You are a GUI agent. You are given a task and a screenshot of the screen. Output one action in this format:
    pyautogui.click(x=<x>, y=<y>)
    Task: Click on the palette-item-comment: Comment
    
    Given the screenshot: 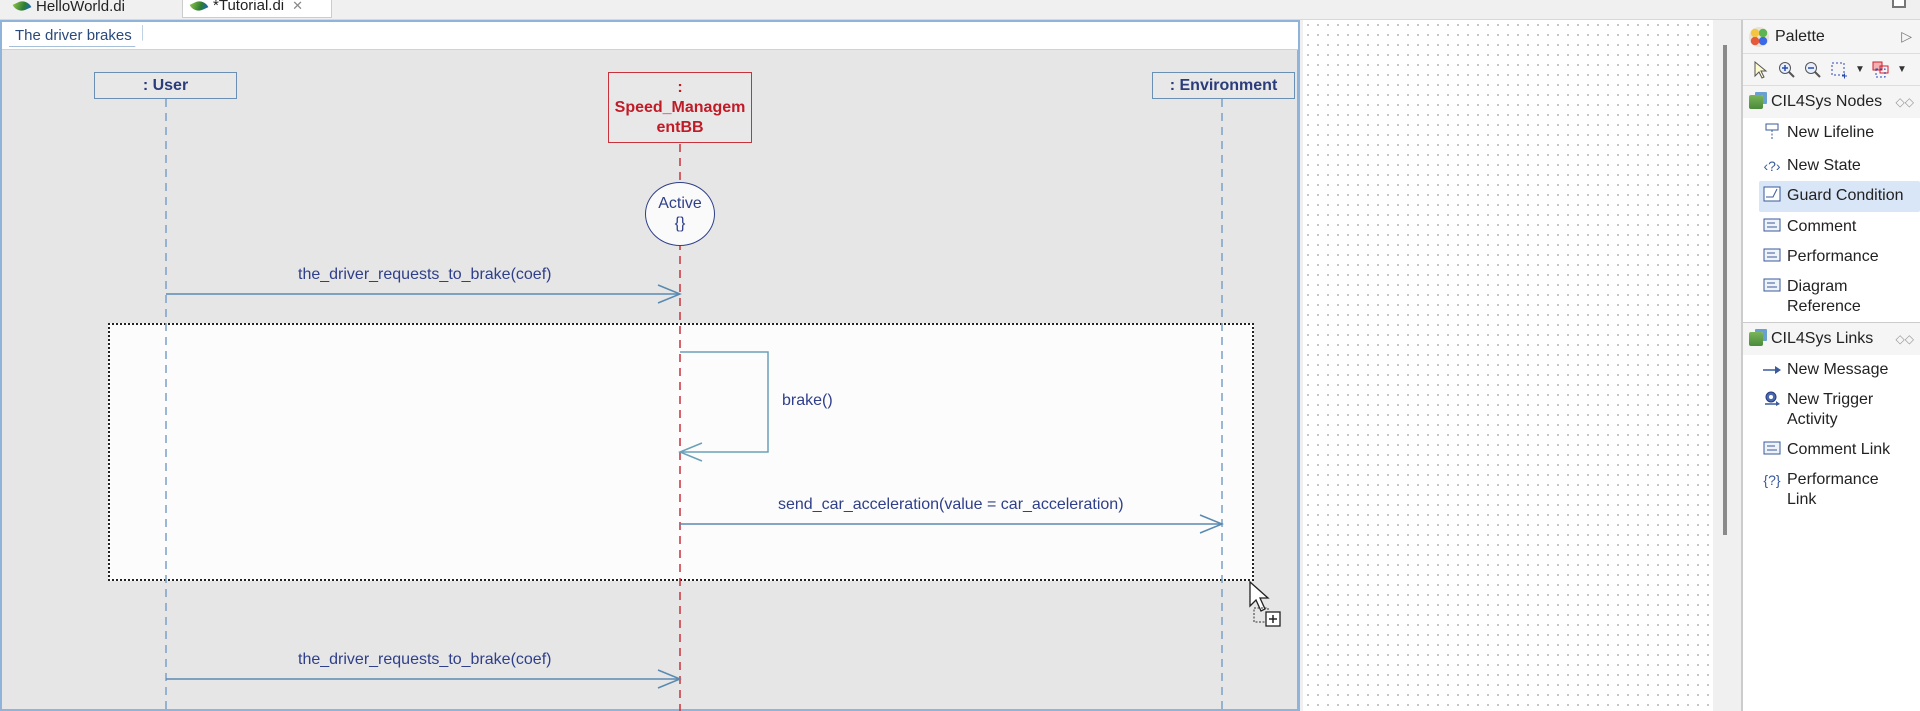 What is the action you would take?
    pyautogui.click(x=1831, y=227)
    